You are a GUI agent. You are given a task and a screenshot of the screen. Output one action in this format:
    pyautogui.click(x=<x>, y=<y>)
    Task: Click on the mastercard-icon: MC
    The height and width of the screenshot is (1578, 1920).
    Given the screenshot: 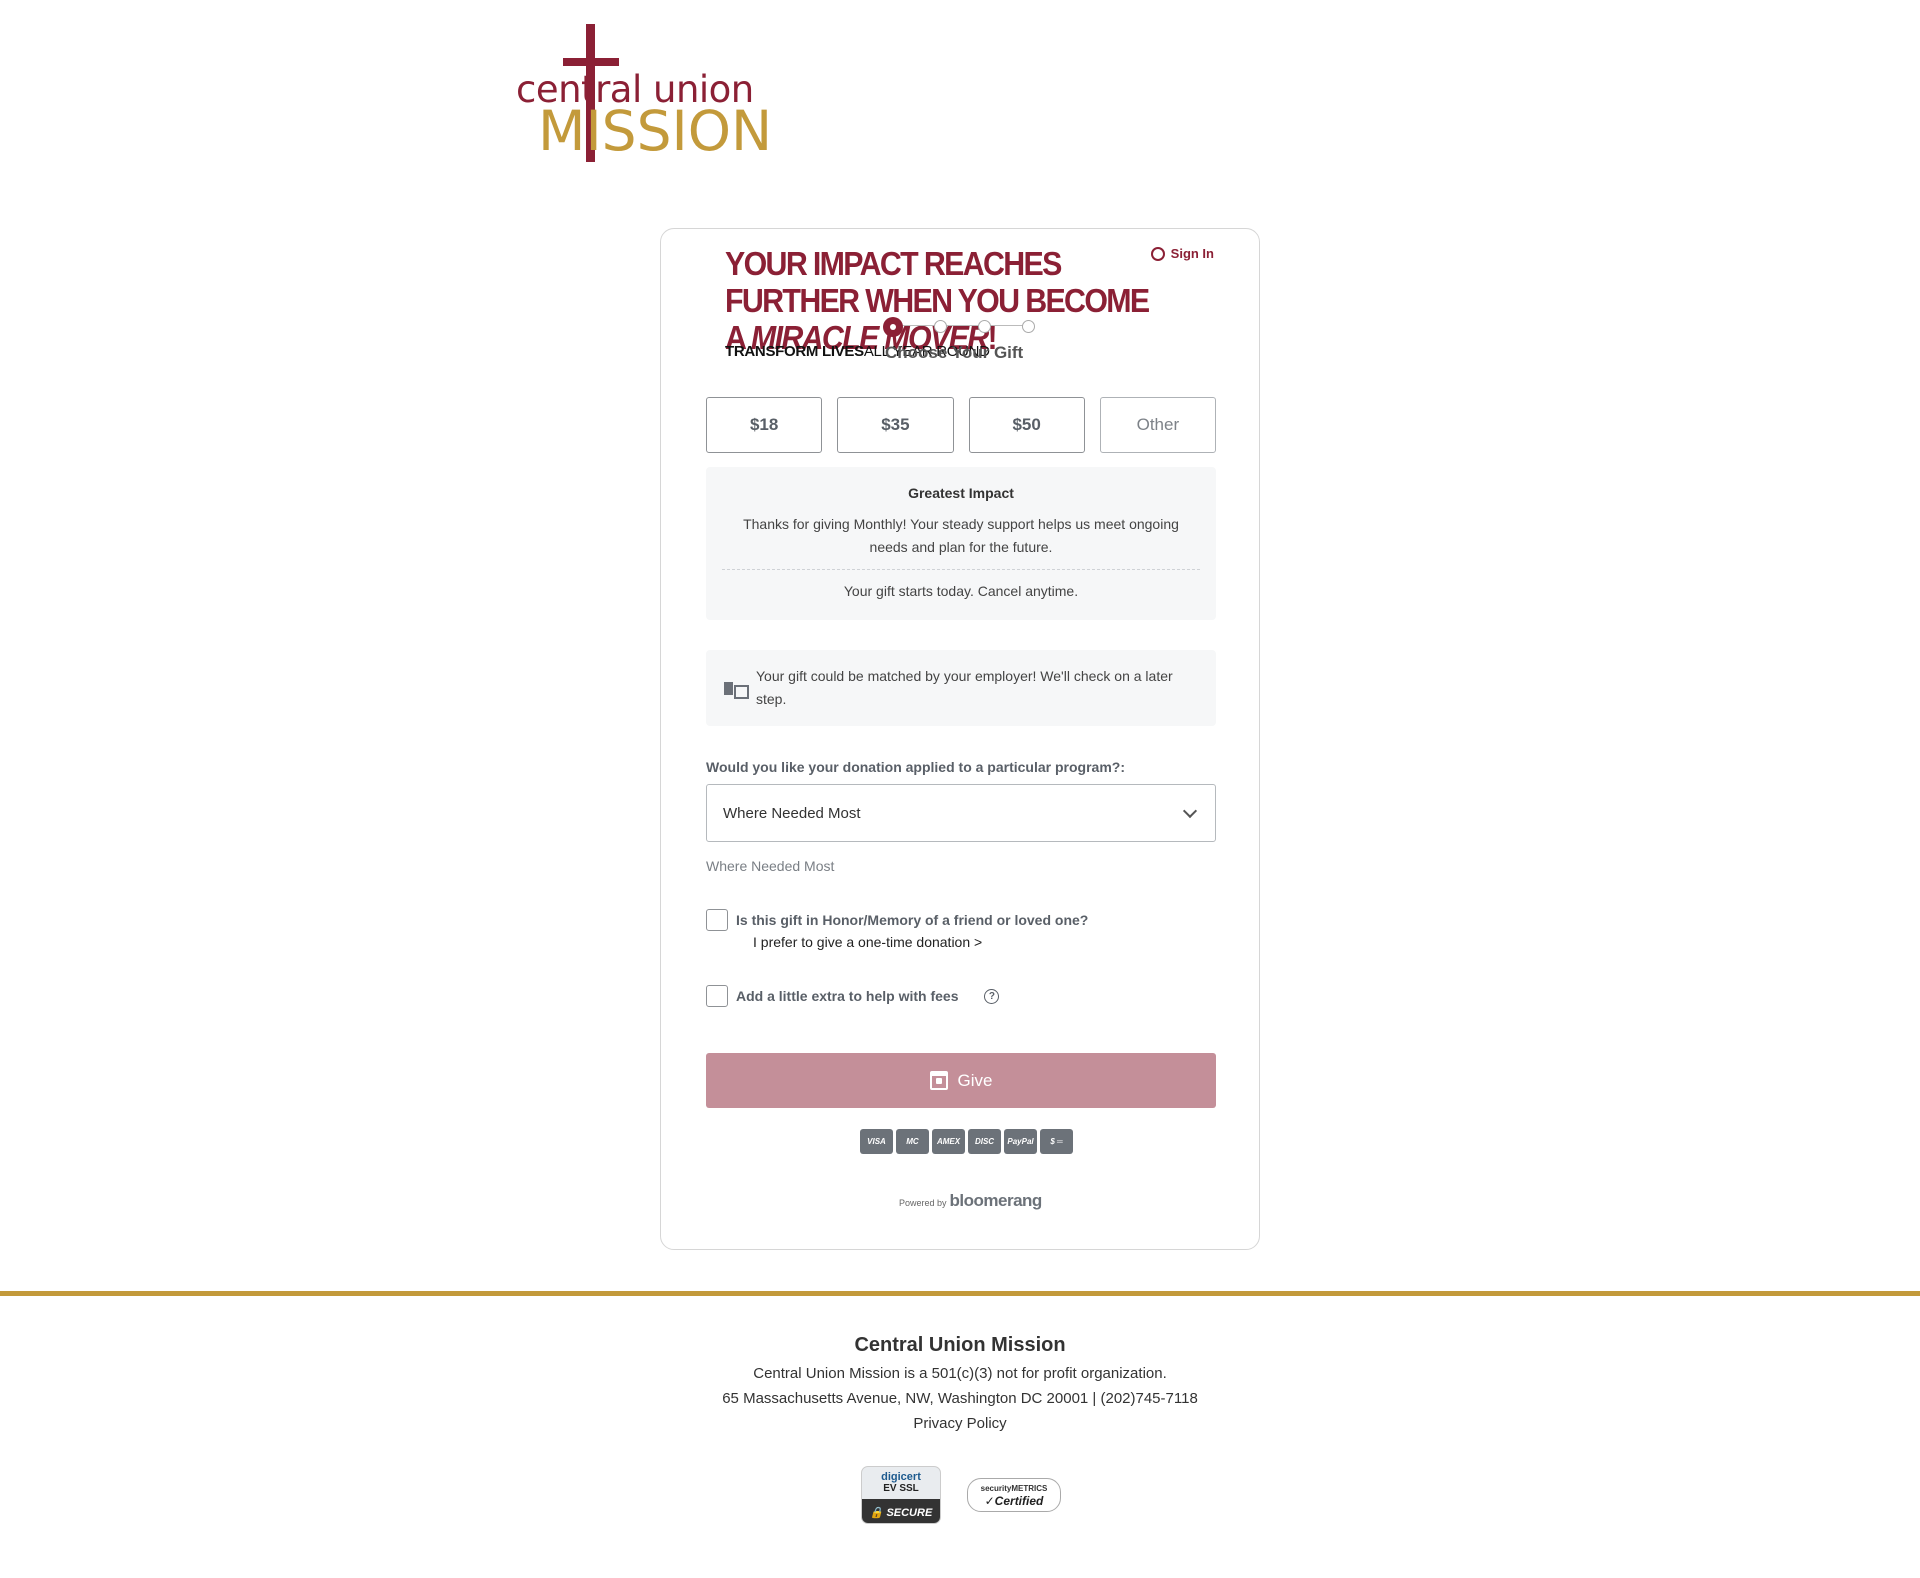 What is the action you would take?
    pyautogui.click(x=912, y=1141)
    